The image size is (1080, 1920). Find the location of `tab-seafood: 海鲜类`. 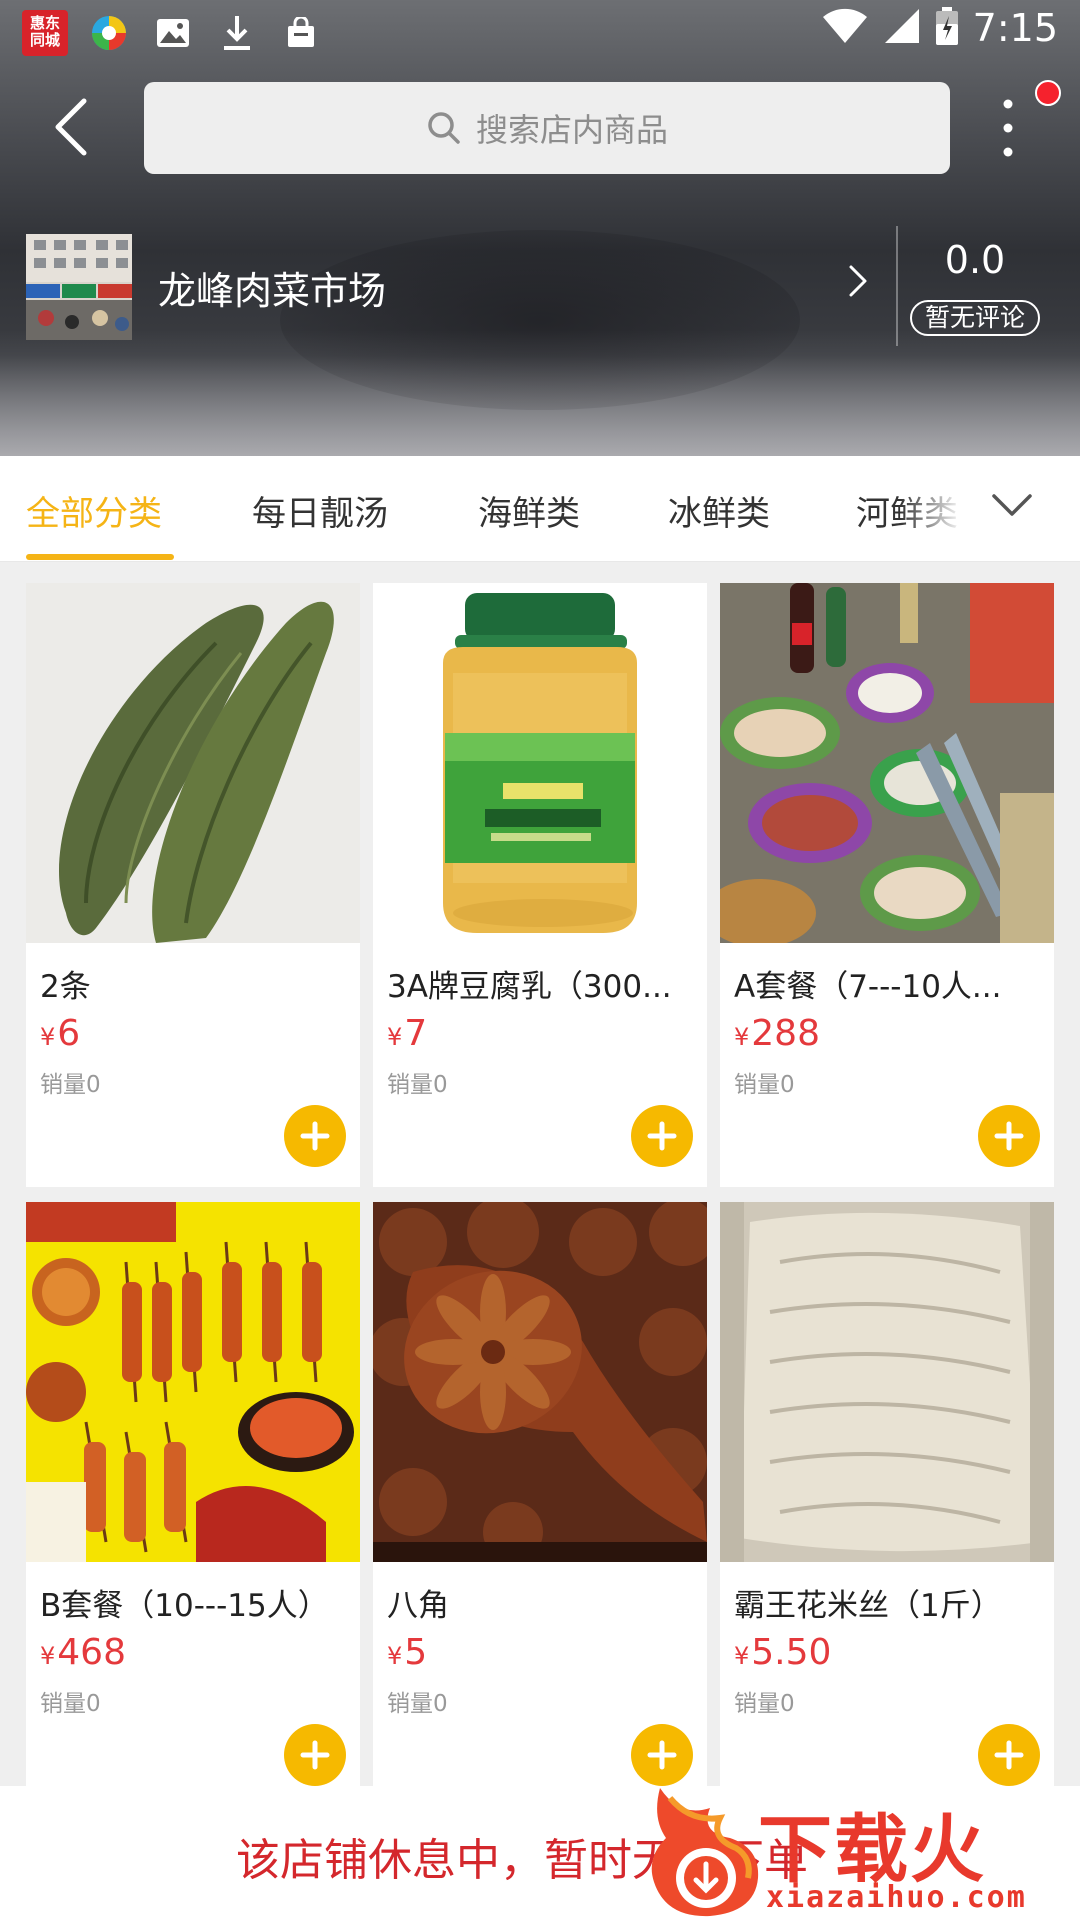

tab-seafood: 海鲜类 is located at coordinates (529, 510).